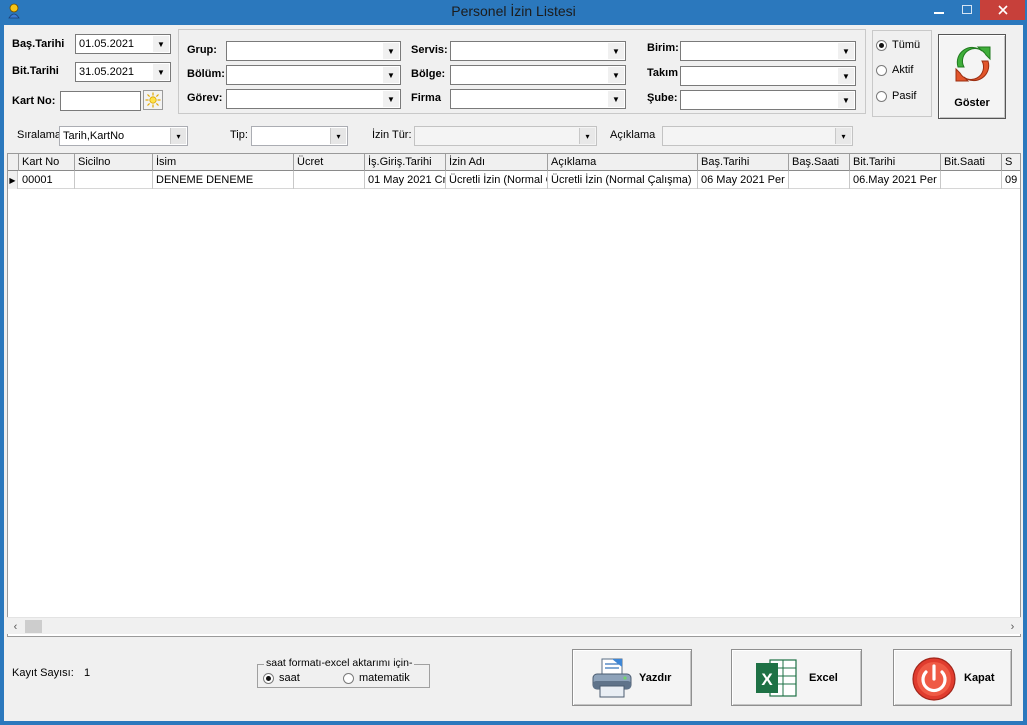  Describe the element at coordinates (1011, 162) in the screenshot. I see `column-header: S` at that location.